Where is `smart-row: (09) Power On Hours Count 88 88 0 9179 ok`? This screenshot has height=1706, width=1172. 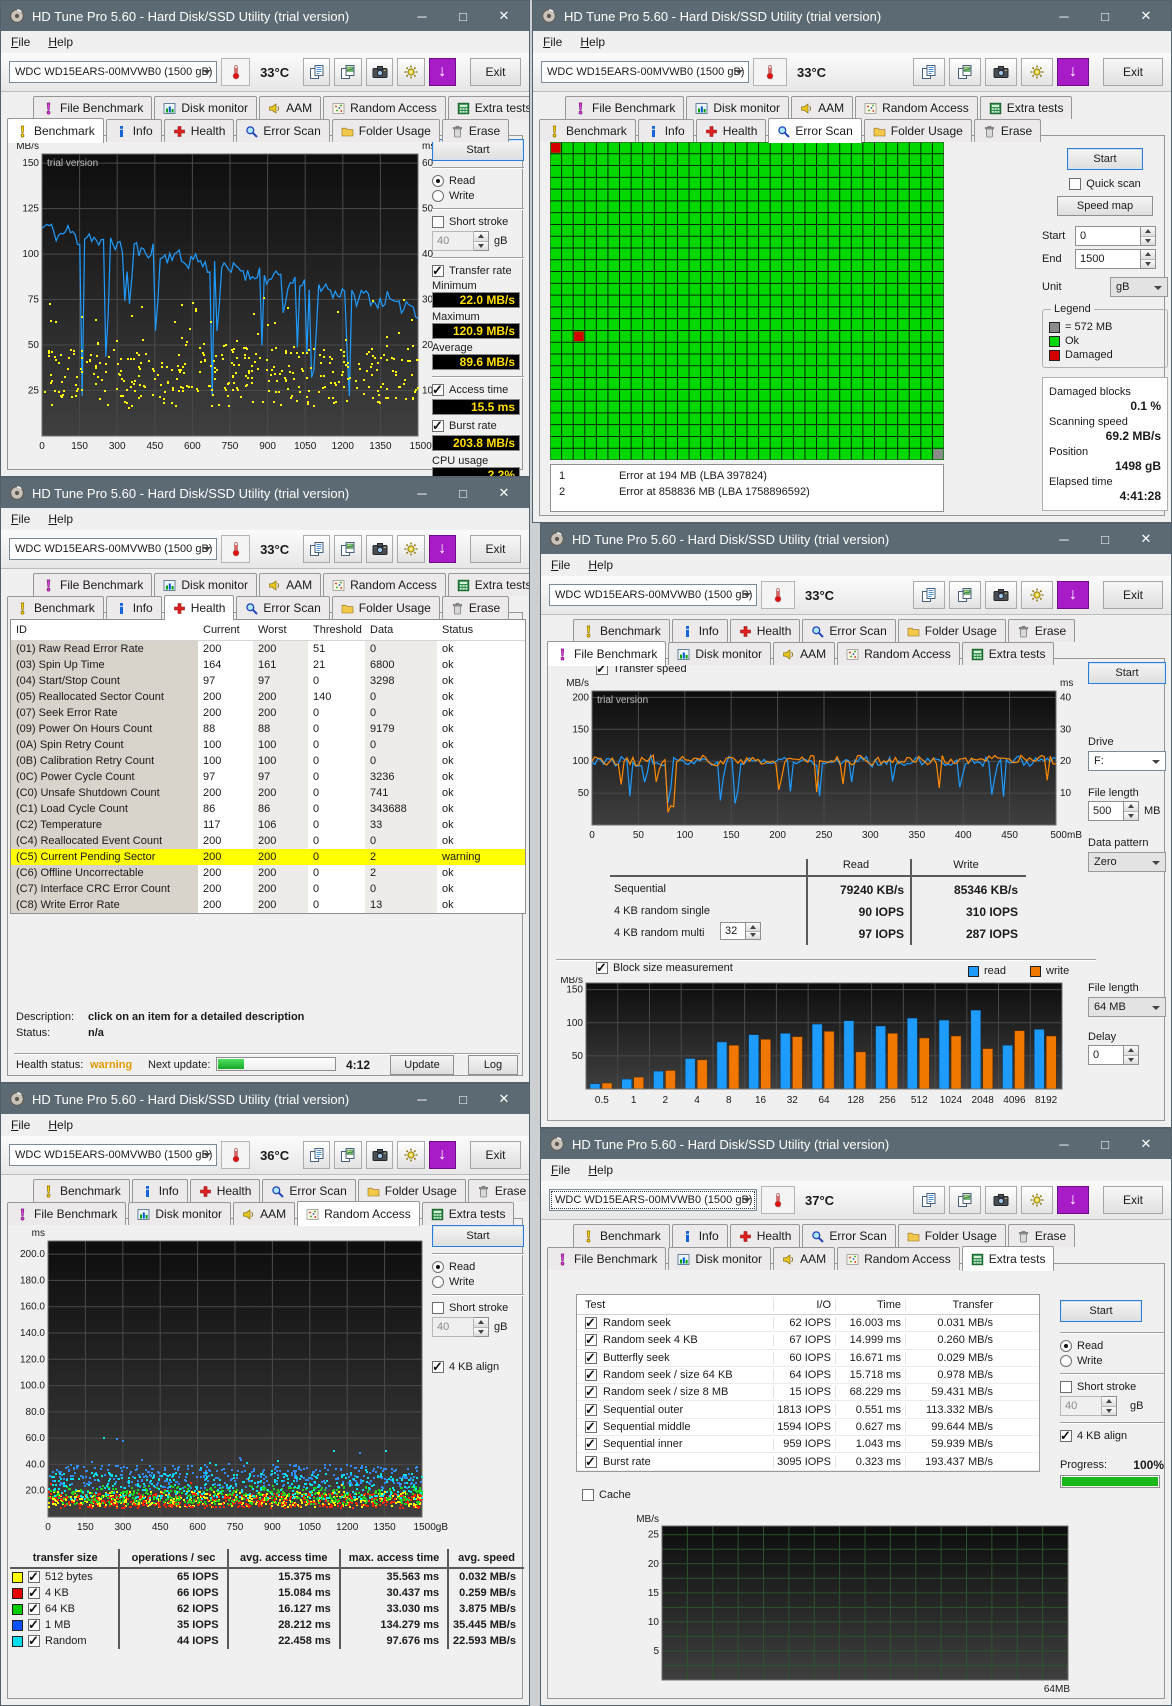
smart-row: (09) Power On Hours Count 88 88 0 9179 ok is located at coordinates (268, 729).